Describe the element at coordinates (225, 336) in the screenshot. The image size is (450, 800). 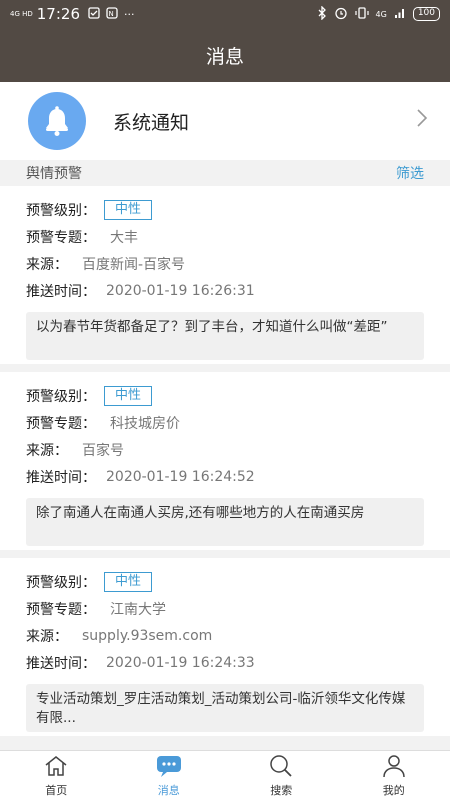
I see `alert-snippet: 以为春节年货都备足了？到了丰台，才知道什么叫做“差距”` at that location.